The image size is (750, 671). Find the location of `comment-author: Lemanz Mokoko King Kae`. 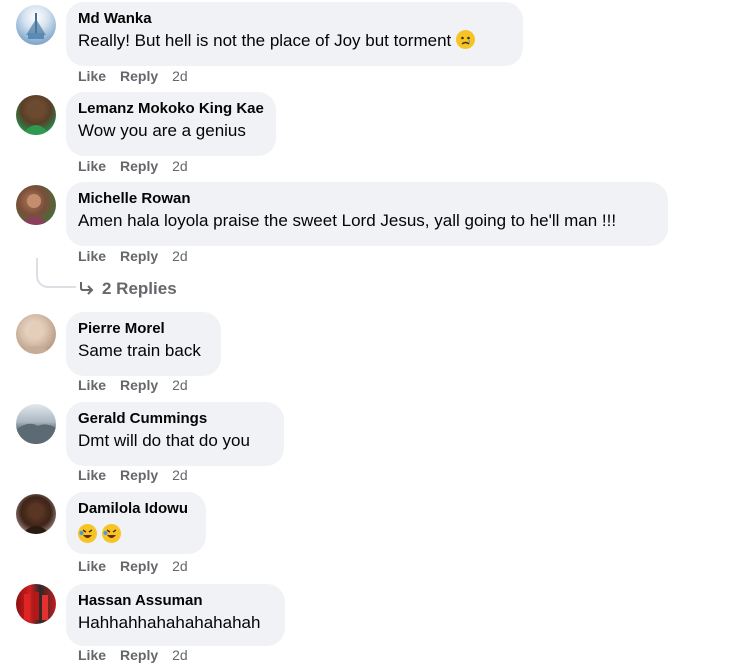

comment-author: Lemanz Mokoko King Kae is located at coordinates (171, 109).